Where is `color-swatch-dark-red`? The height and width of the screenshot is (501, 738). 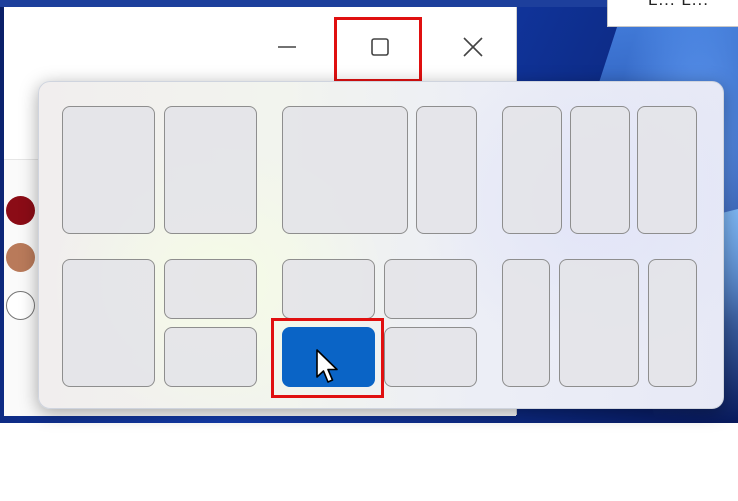 color-swatch-dark-red is located at coordinates (20, 210).